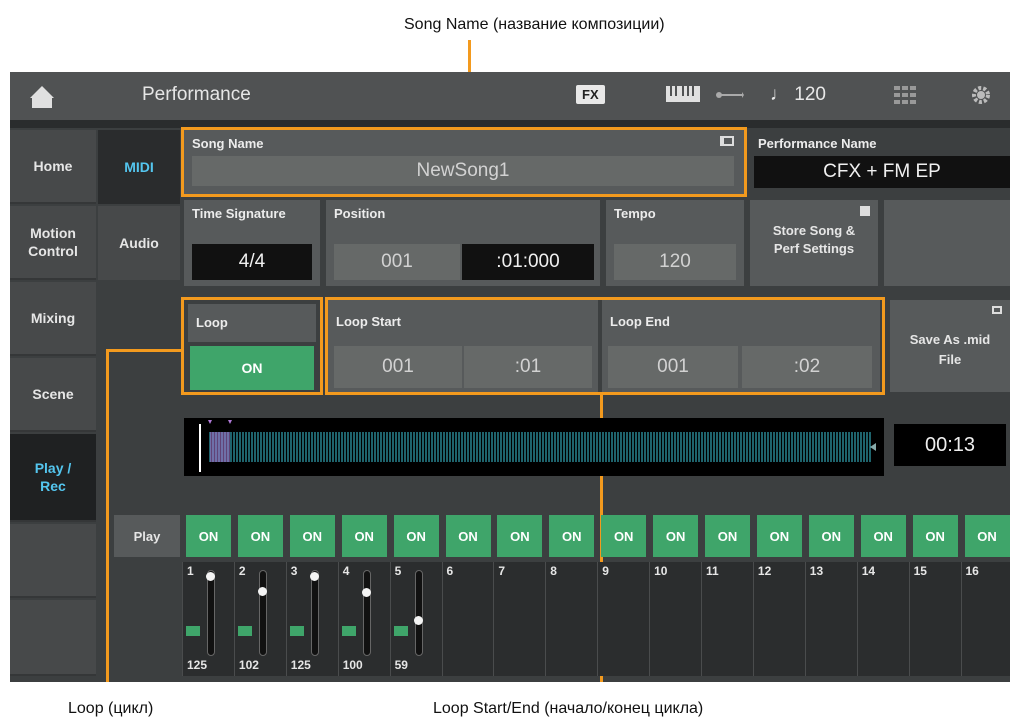  What do you see at coordinates (401, 665) in the screenshot?
I see `track-volume: 59` at bounding box center [401, 665].